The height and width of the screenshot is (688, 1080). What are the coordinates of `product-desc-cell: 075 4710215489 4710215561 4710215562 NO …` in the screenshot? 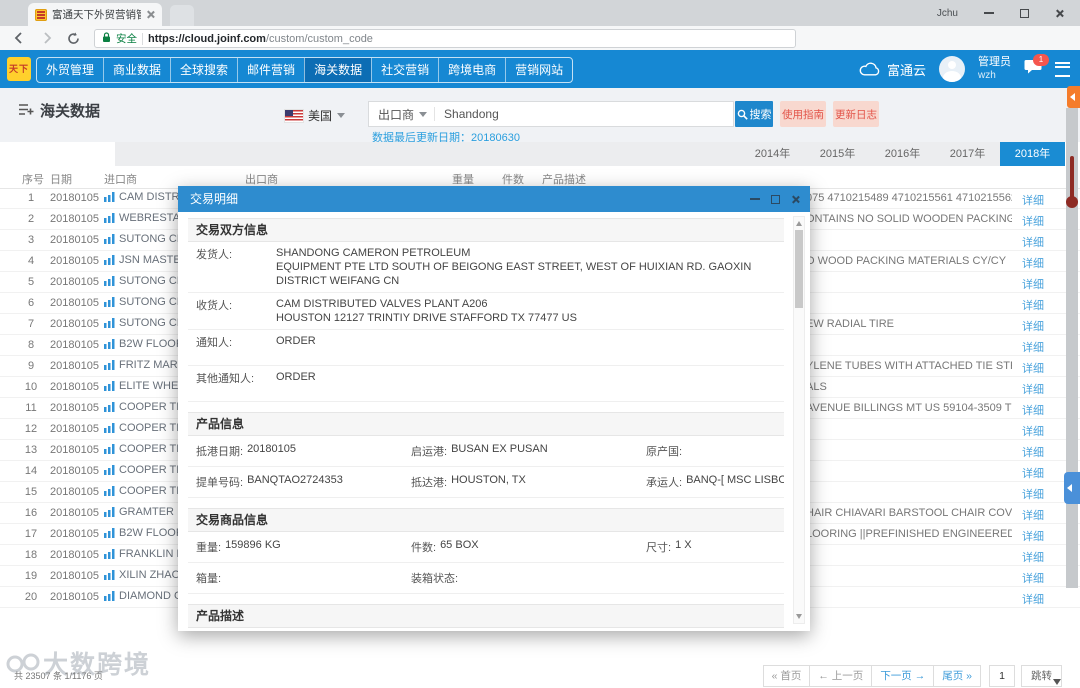 It's located at (909, 198).